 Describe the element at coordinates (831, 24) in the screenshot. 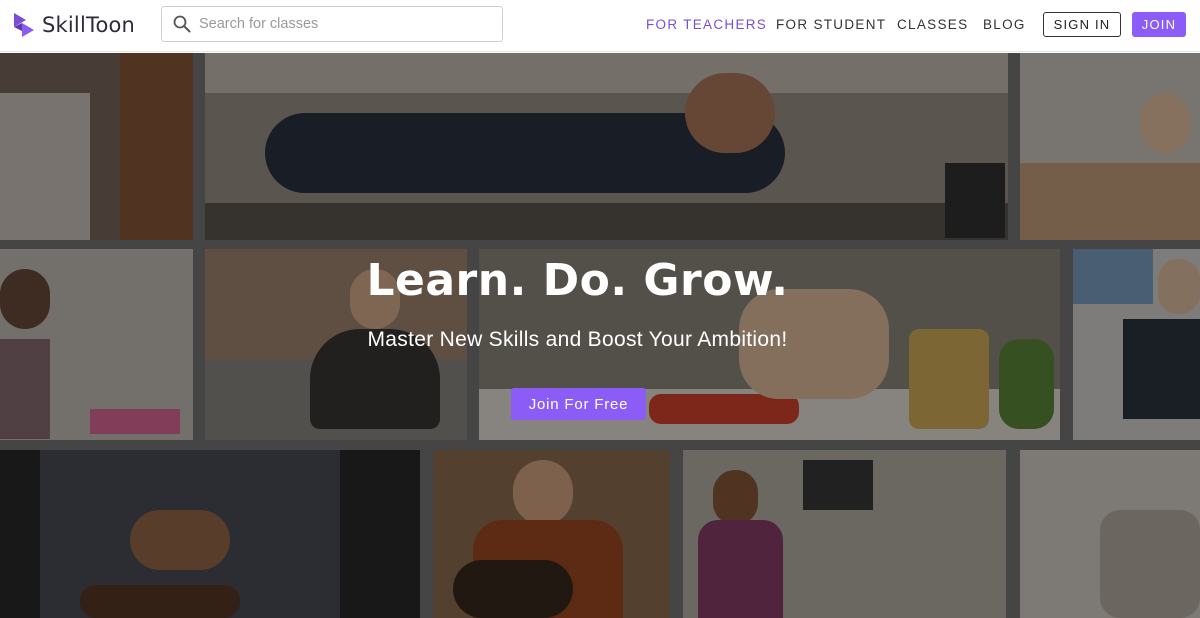

I see `nav-for-student: FOR STUDENT` at that location.